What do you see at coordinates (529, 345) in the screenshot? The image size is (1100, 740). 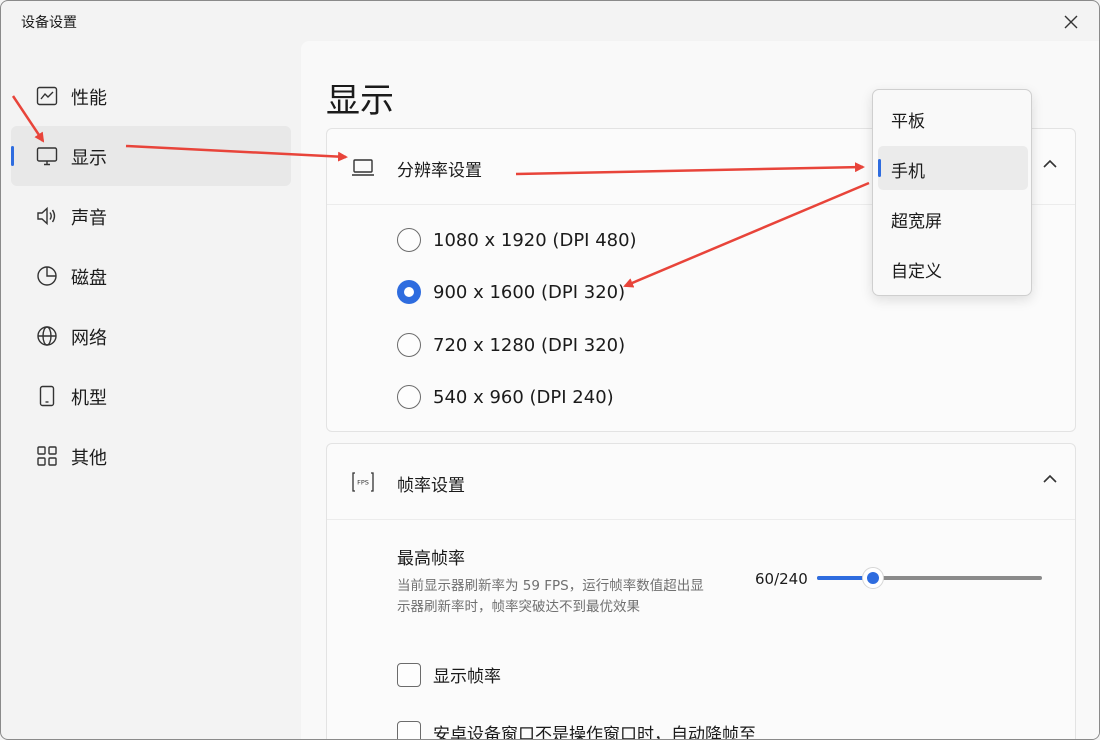 I see `resolution-option-label: 720 x 1280 (DPI 320)` at bounding box center [529, 345].